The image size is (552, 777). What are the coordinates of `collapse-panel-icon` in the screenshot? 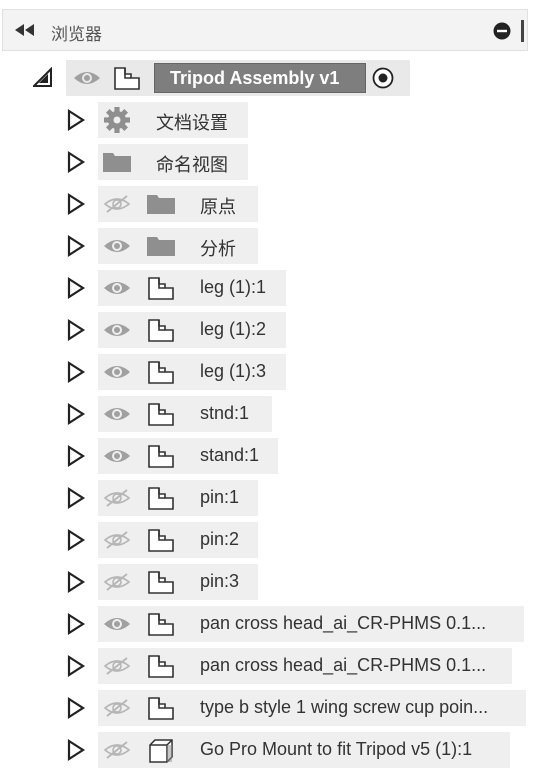 It's located at (26, 30).